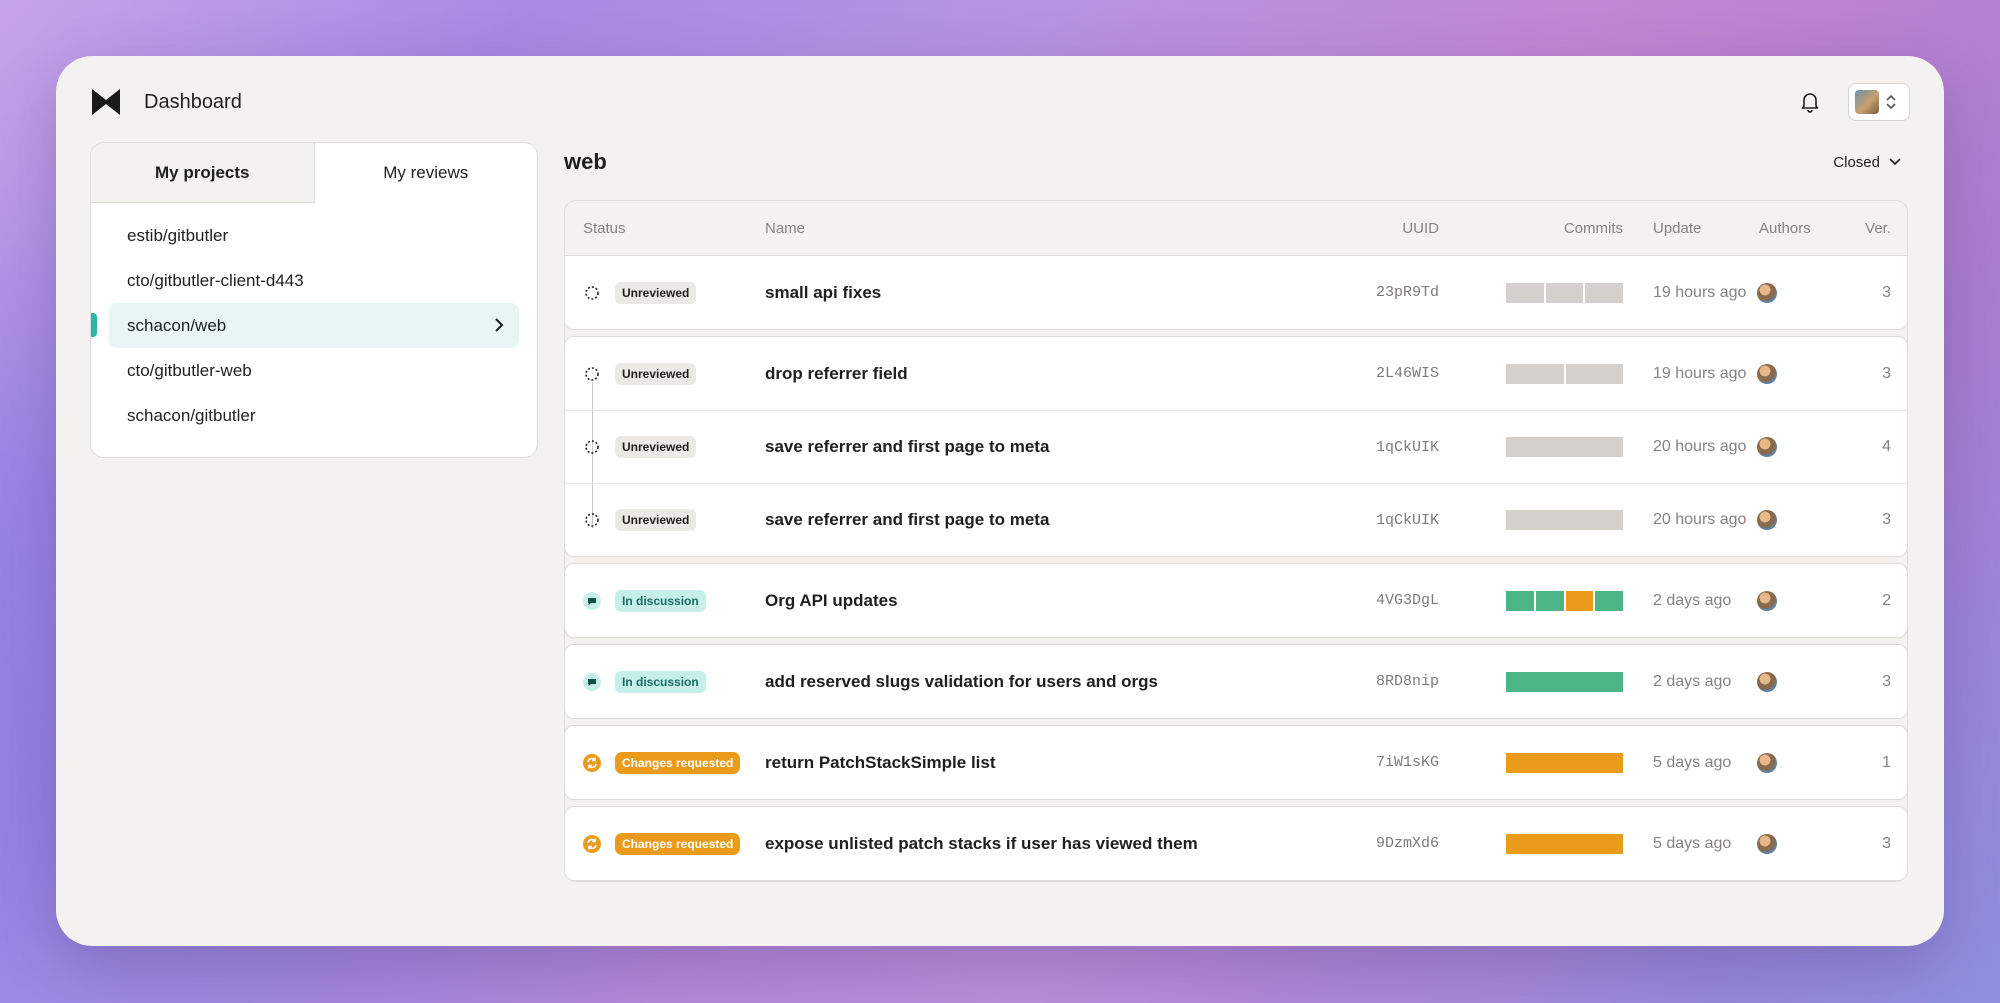 This screenshot has height=1003, width=2000. What do you see at coordinates (177, 325) in the screenshot?
I see `repo-label: schacon/web` at bounding box center [177, 325].